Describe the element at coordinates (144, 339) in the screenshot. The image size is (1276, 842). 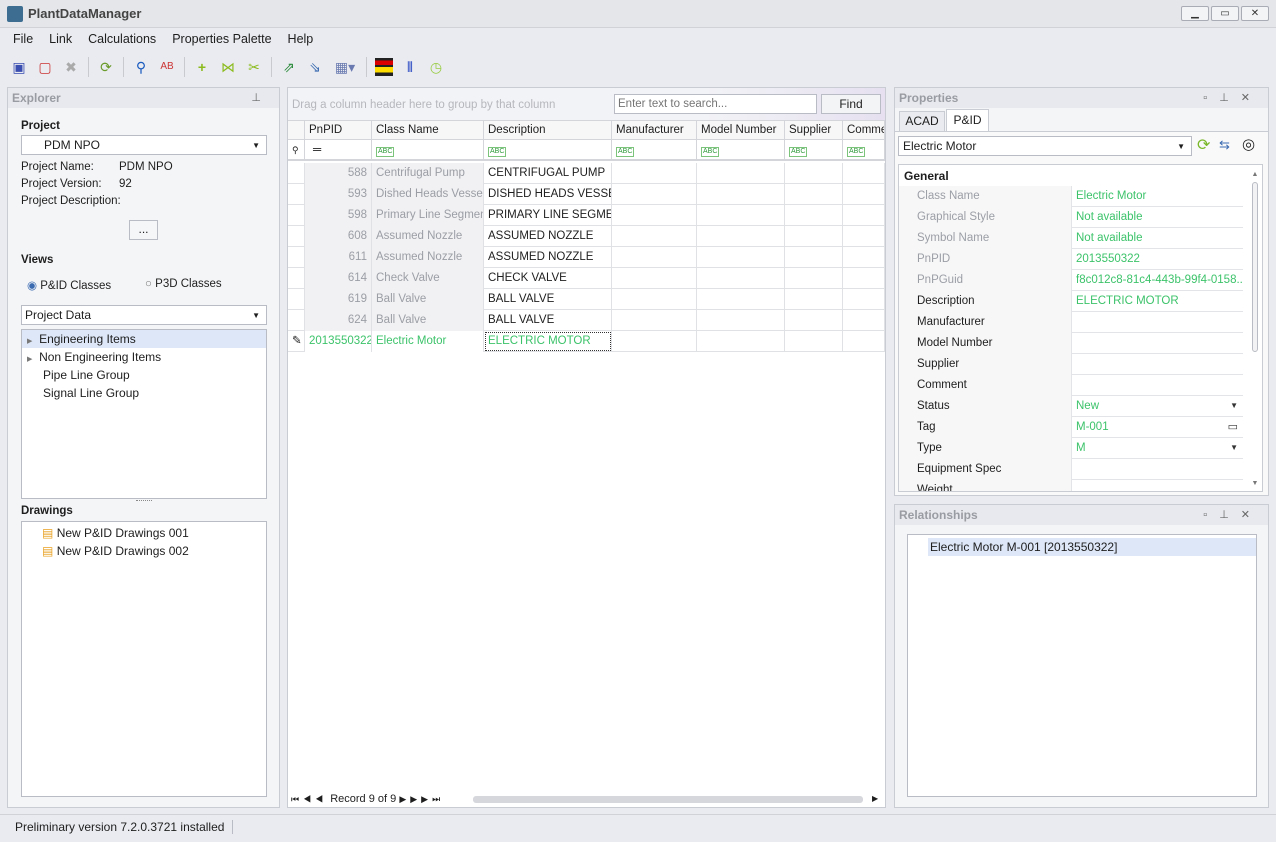
I see `tree-item-engineering-items: ▶ Engineering Items` at that location.